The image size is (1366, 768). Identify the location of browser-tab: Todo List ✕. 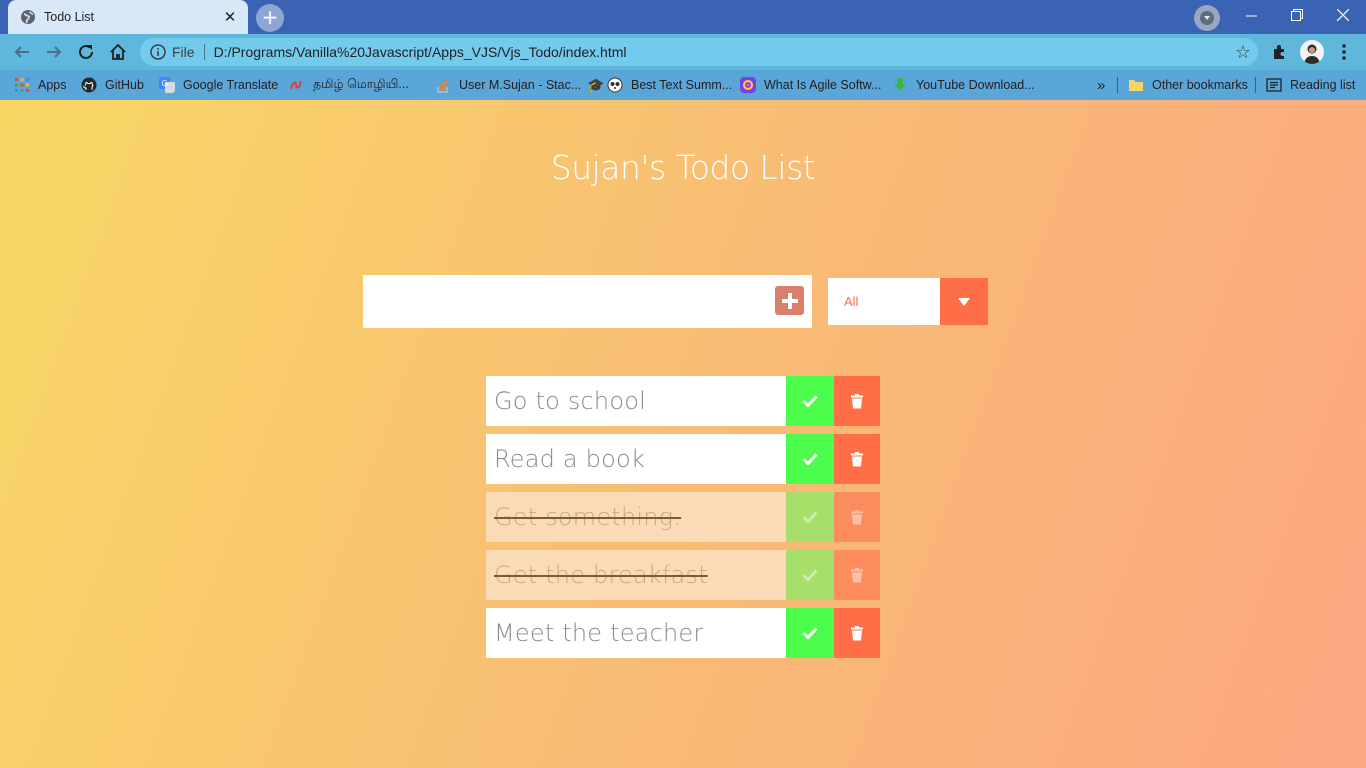
(128, 17).